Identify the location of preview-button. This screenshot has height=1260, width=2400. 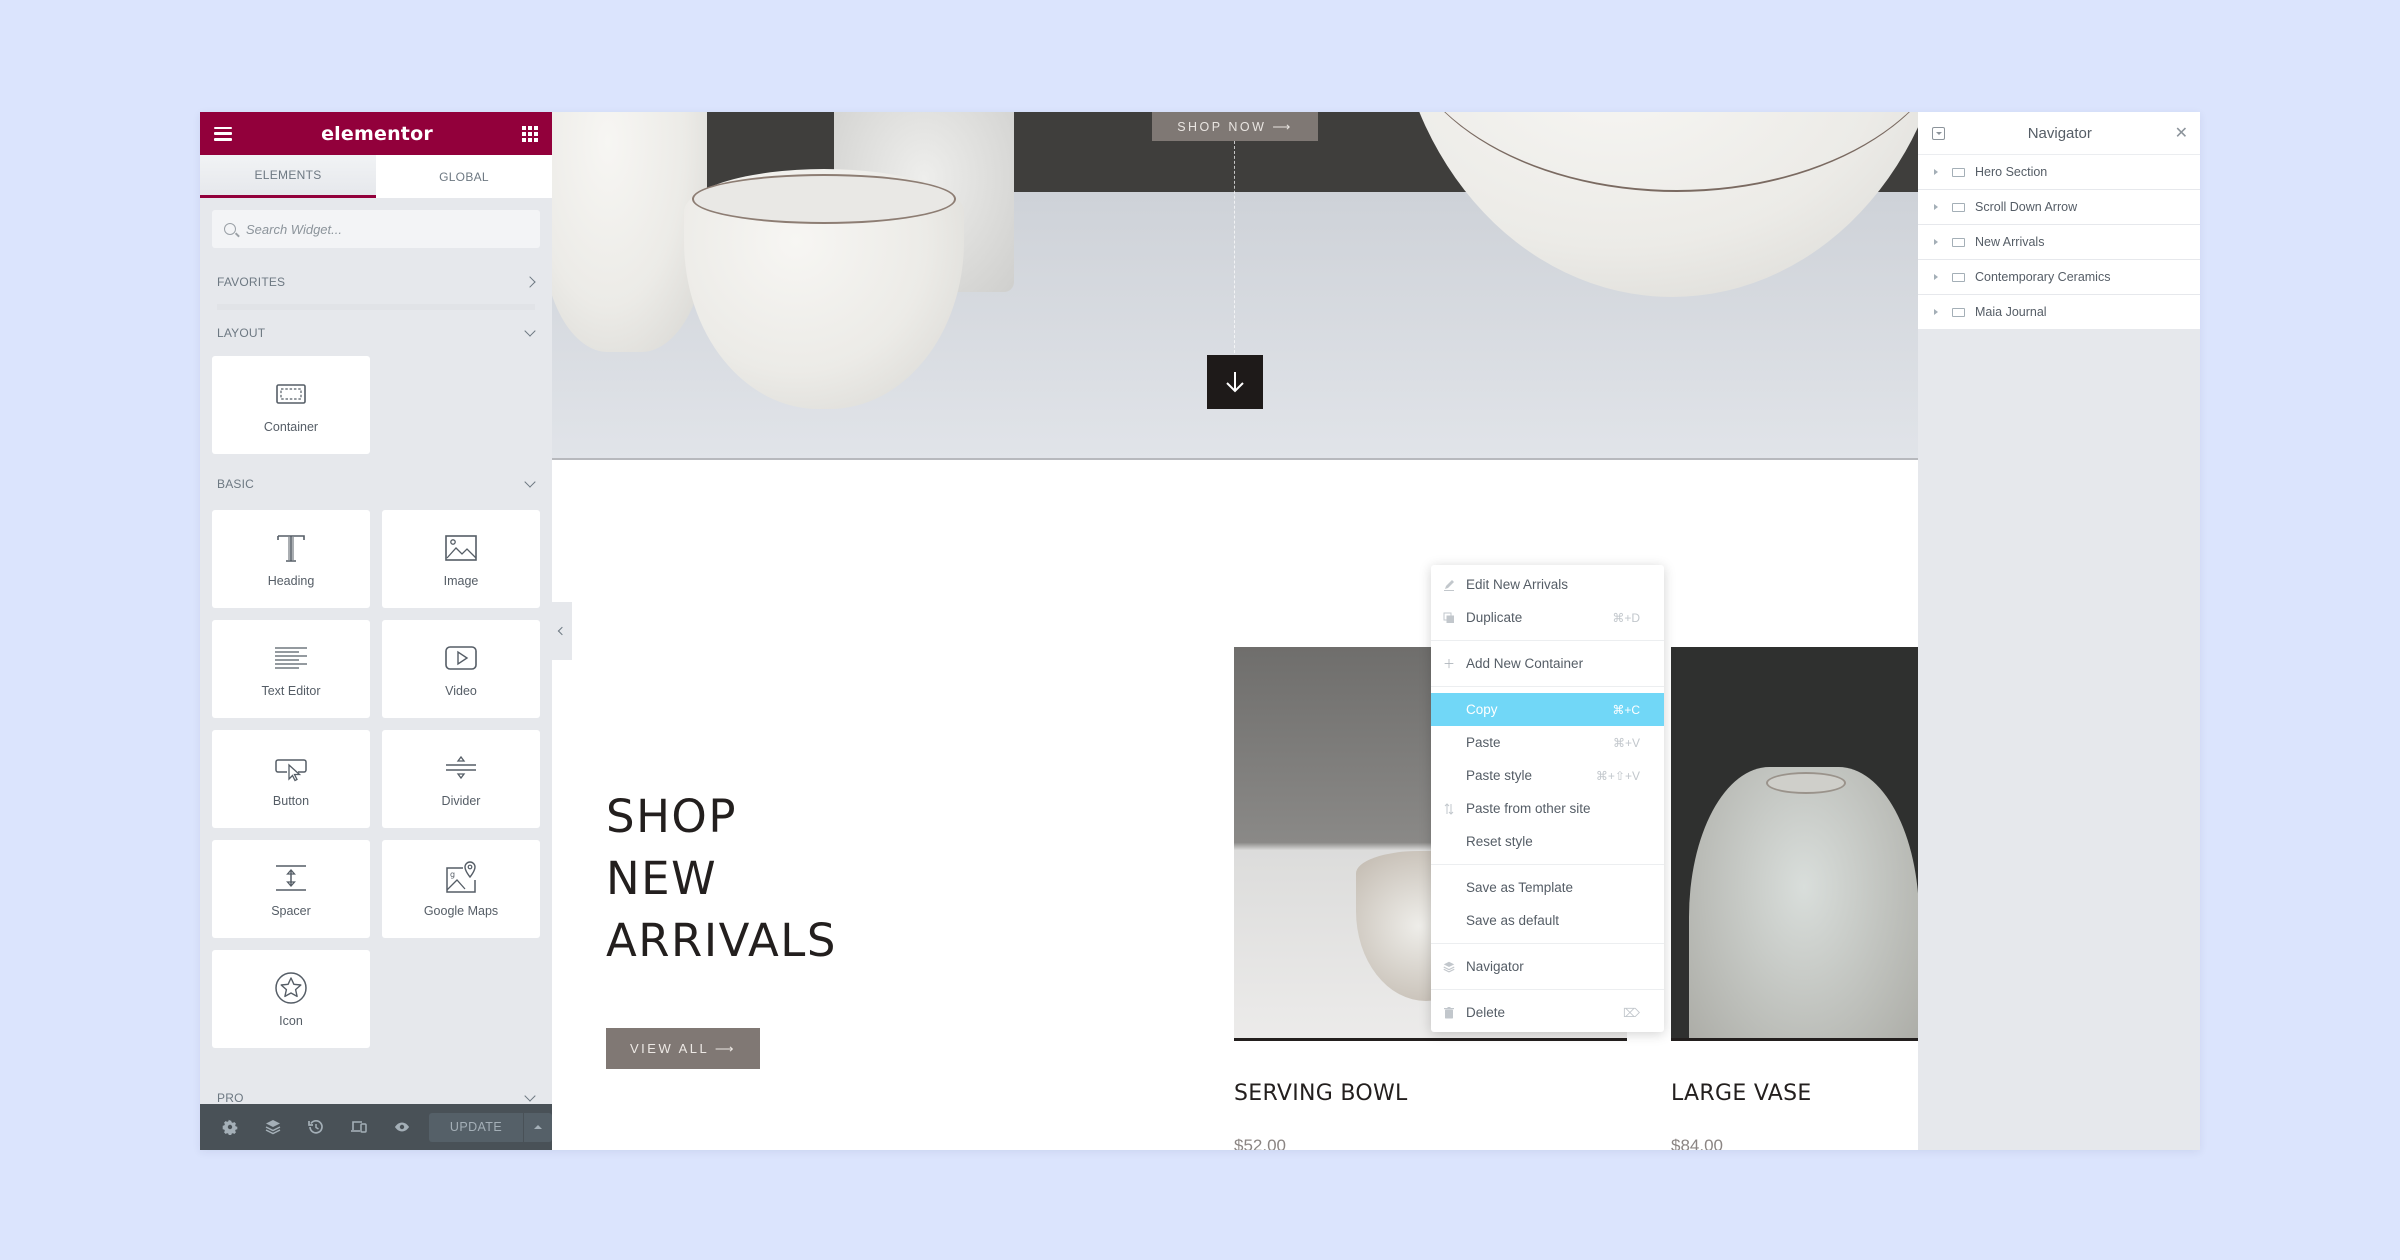
(401, 1127).